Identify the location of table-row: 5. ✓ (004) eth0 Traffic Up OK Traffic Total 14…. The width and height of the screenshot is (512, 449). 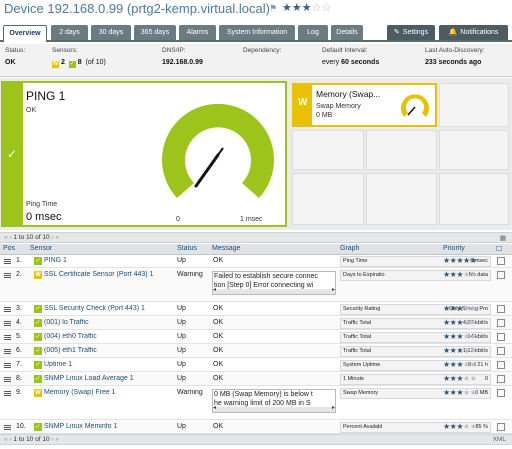
(256, 337).